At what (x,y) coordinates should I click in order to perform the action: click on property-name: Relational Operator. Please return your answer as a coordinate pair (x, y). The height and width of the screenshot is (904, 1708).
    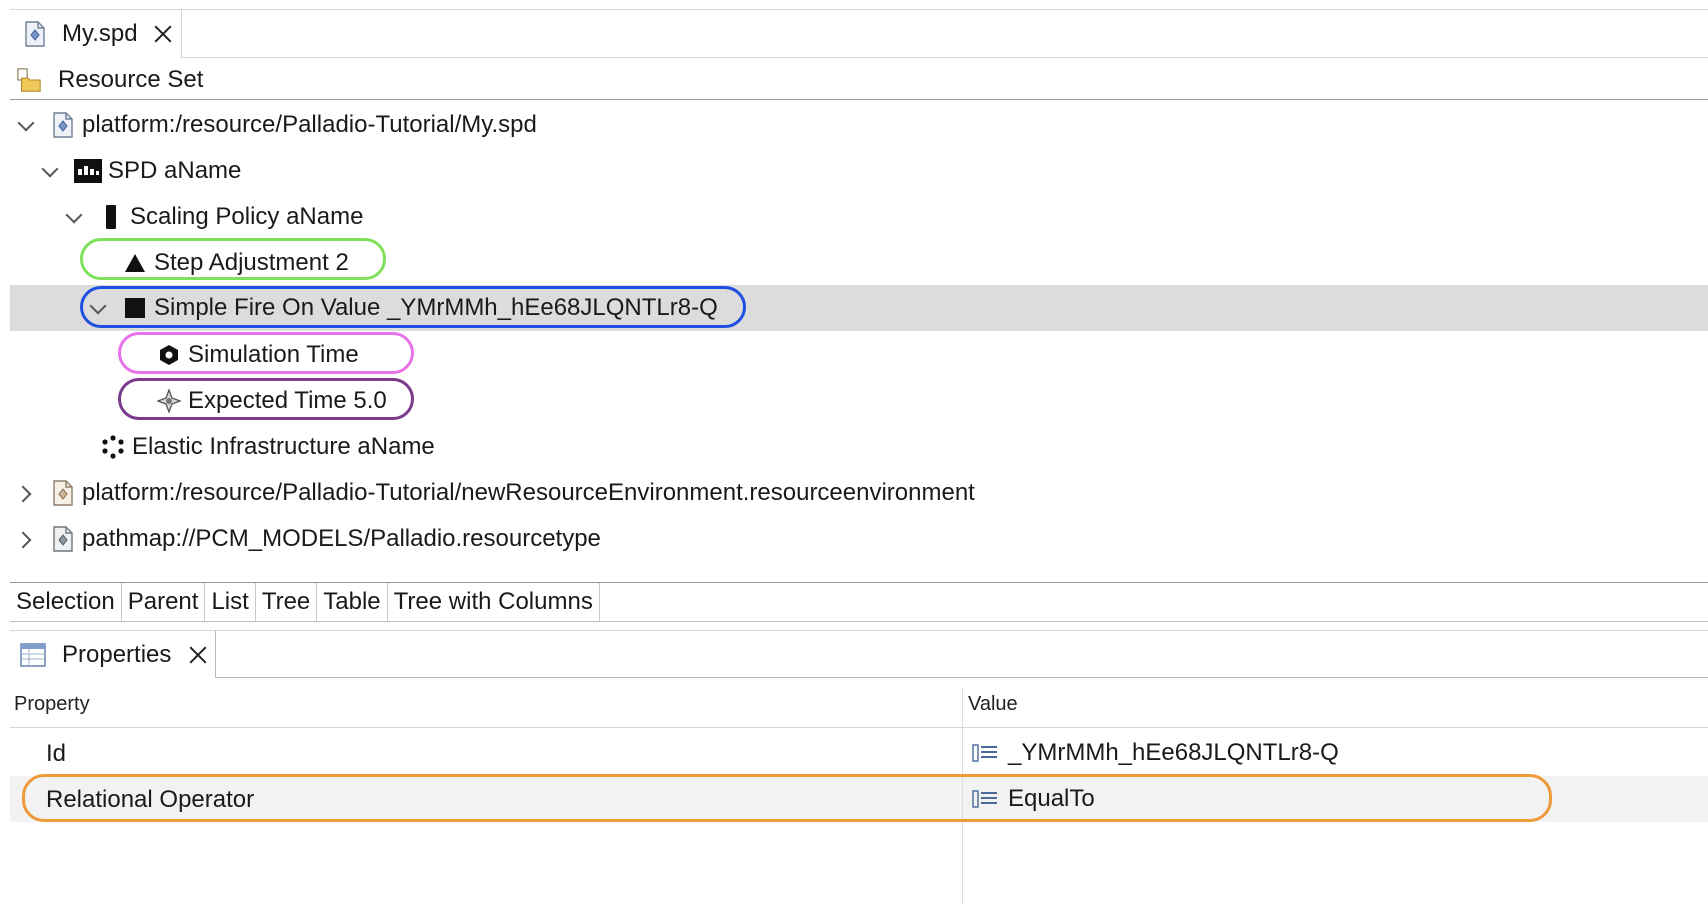
    Looking at the image, I should click on (150, 799).